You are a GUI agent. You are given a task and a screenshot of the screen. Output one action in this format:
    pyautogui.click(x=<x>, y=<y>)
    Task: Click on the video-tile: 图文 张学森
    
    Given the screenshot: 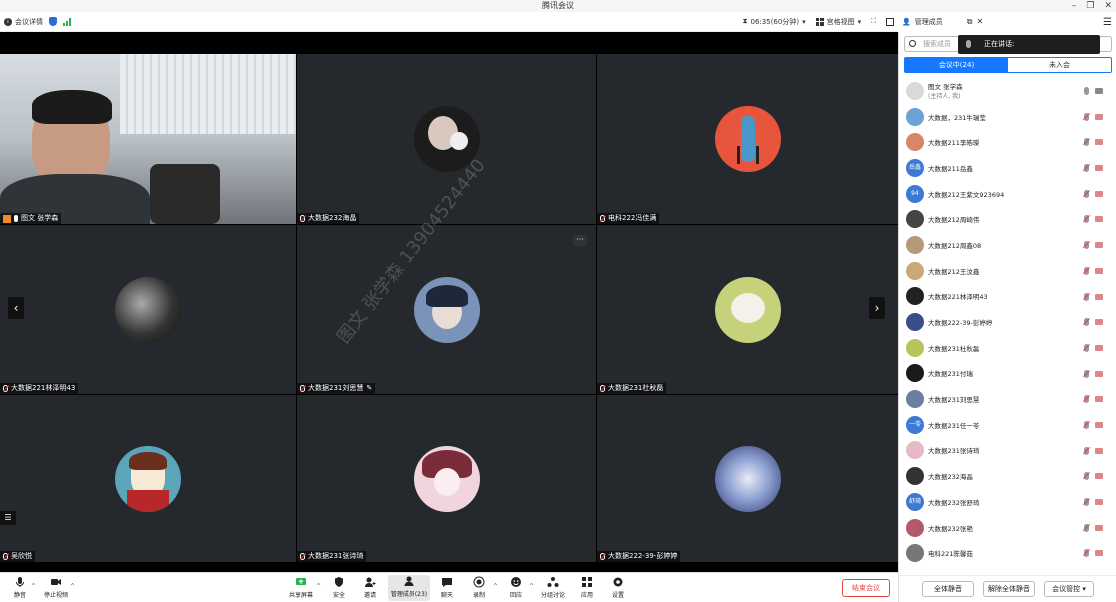 What is the action you would take?
    pyautogui.click(x=148, y=139)
    